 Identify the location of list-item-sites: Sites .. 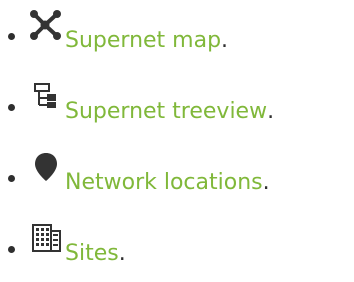
(67, 245).